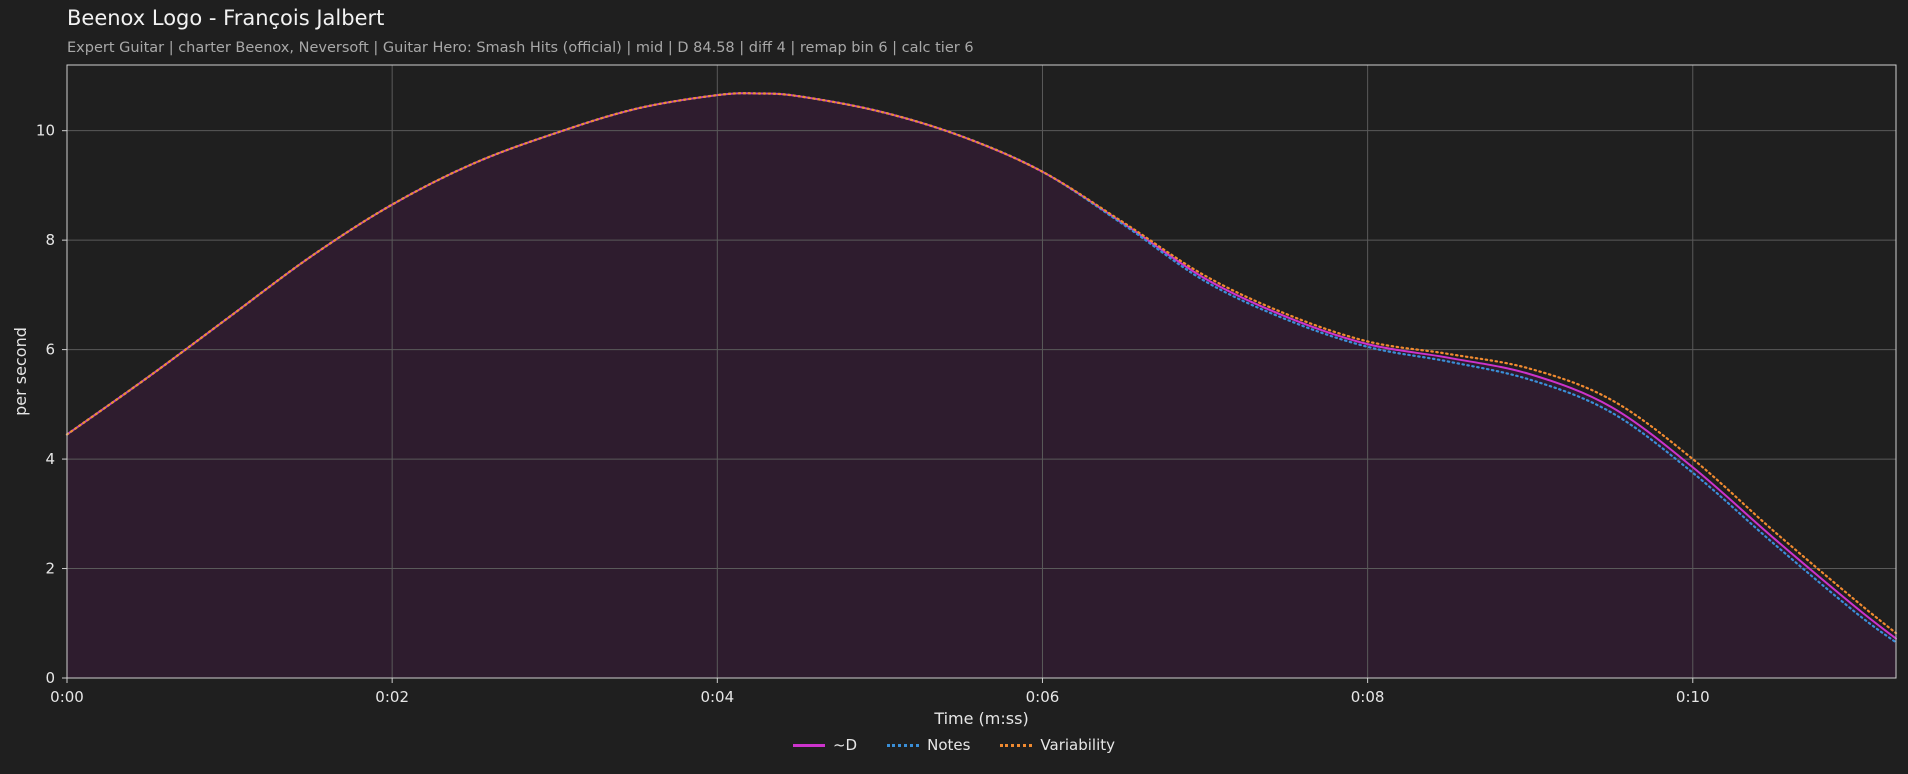 This screenshot has width=1908, height=774. What do you see at coordinates (1693, 697) in the screenshot?
I see `x-tick-label: 0:10` at bounding box center [1693, 697].